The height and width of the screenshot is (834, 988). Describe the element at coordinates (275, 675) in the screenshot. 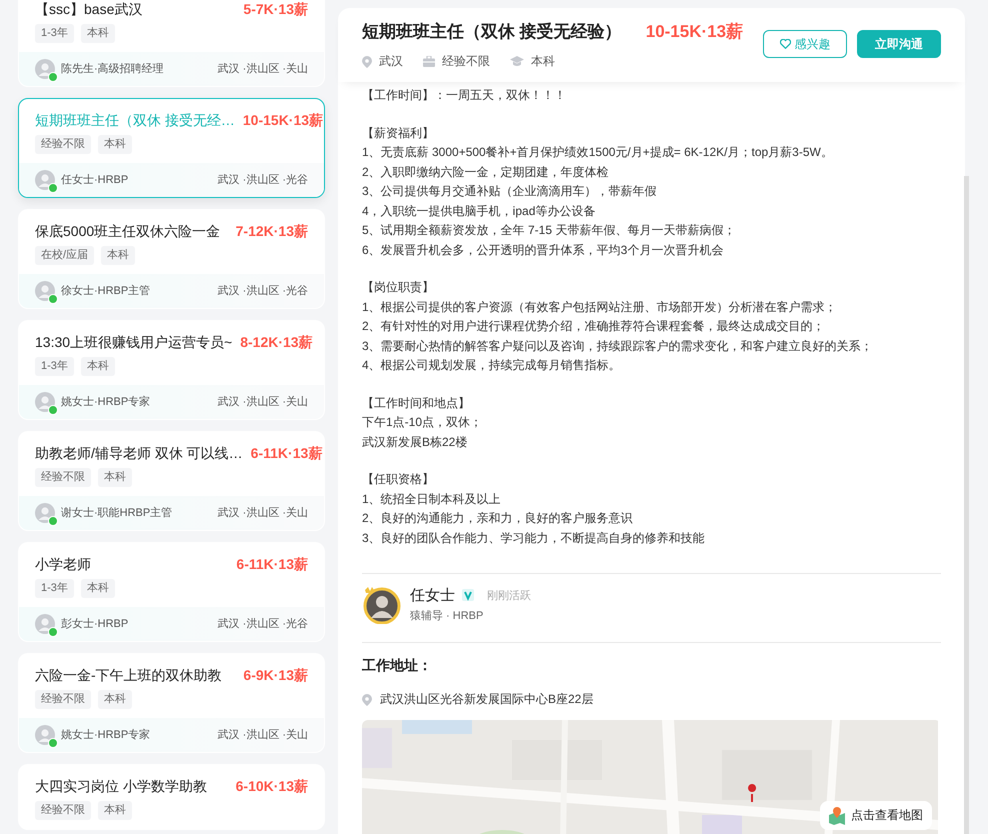

I see `salary: 6-9K·13薪` at that location.